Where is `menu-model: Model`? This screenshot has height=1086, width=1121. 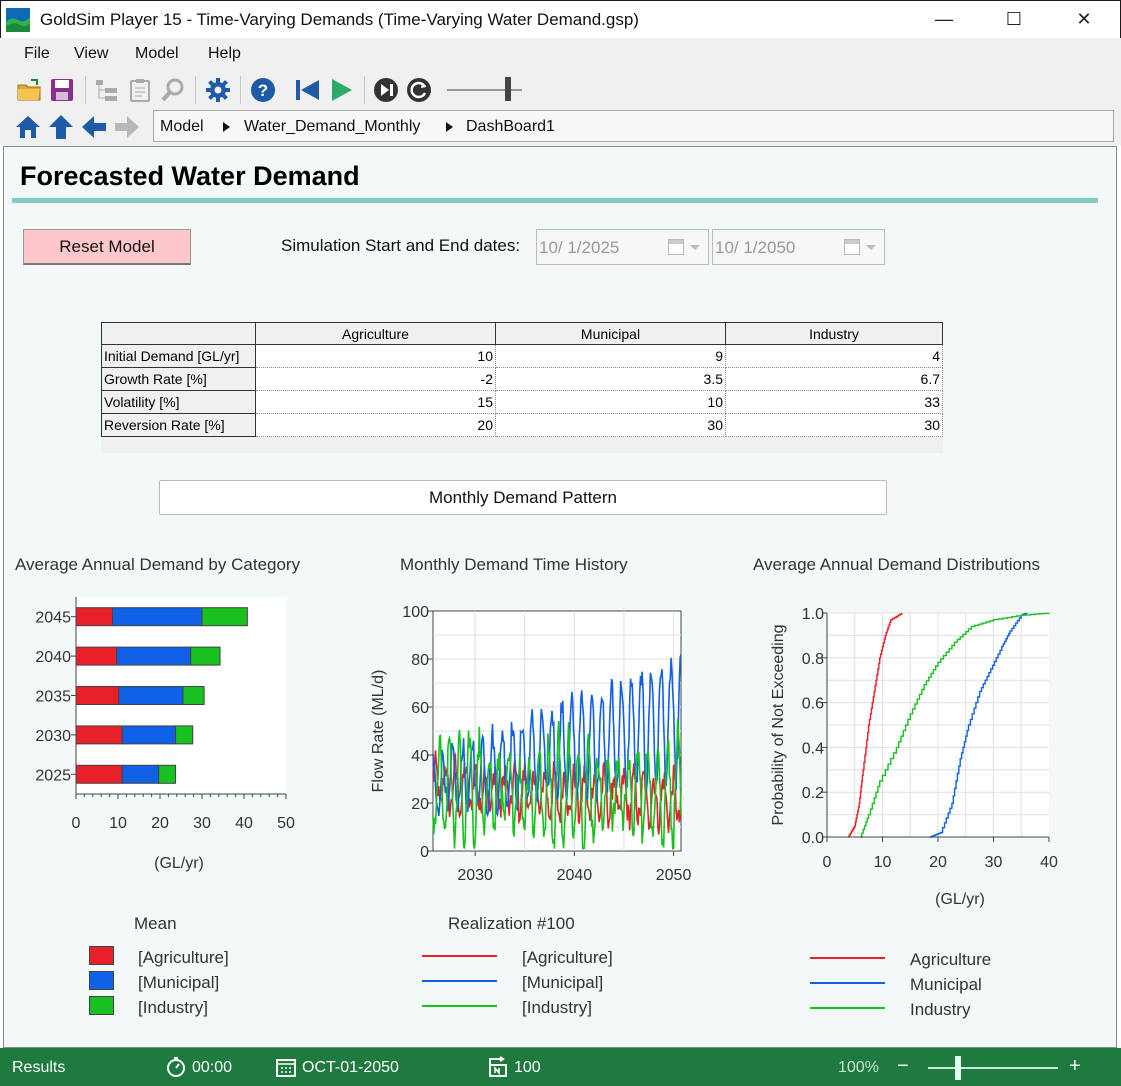
menu-model: Model is located at coordinates (157, 54).